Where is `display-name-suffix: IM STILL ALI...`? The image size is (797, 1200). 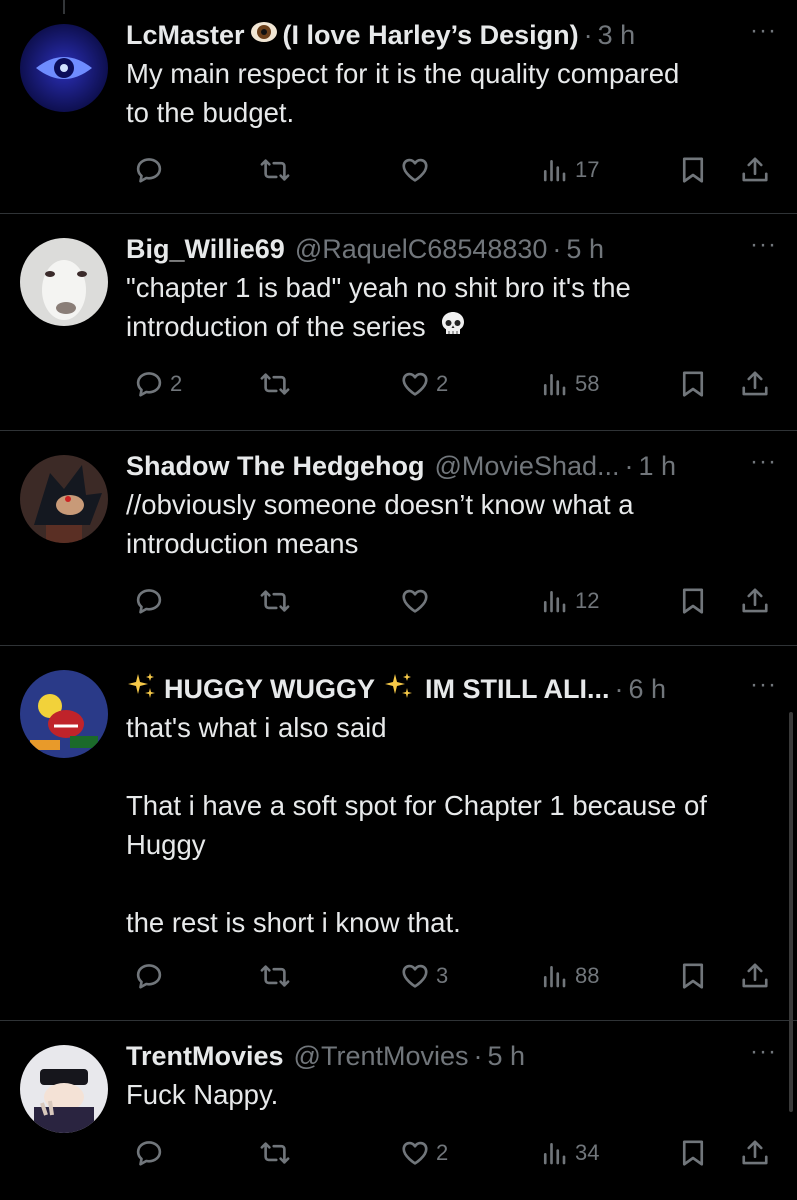
display-name-suffix: IM STILL ALI... is located at coordinates (517, 688).